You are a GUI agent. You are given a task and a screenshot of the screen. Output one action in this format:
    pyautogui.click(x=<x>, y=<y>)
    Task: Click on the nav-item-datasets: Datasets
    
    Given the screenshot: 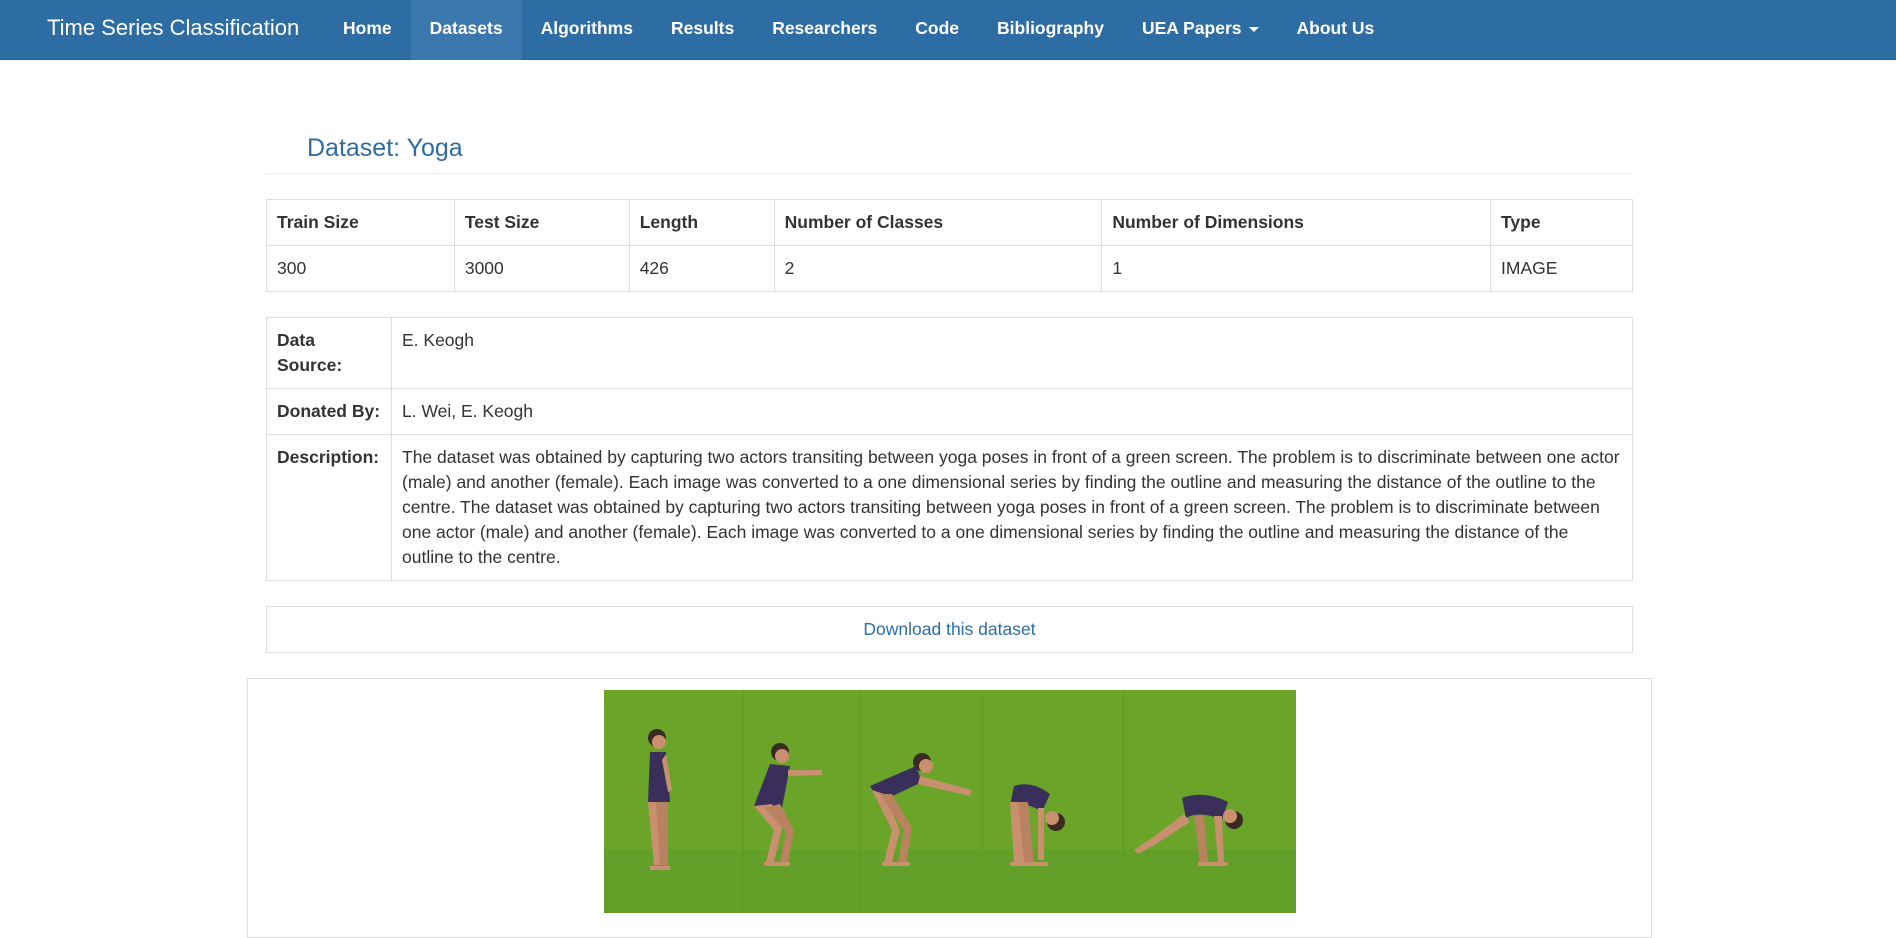 What is the action you would take?
    pyautogui.click(x=466, y=30)
    